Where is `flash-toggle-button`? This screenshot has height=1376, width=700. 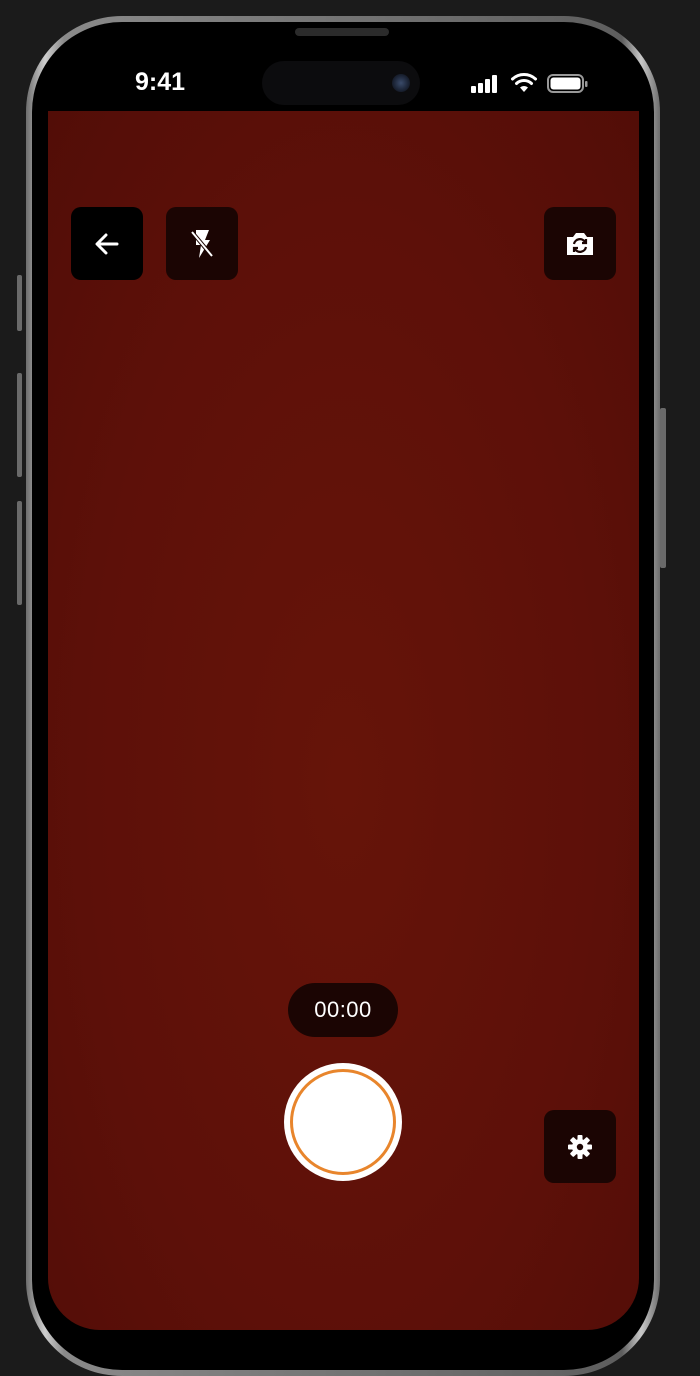 flash-toggle-button is located at coordinates (202, 243).